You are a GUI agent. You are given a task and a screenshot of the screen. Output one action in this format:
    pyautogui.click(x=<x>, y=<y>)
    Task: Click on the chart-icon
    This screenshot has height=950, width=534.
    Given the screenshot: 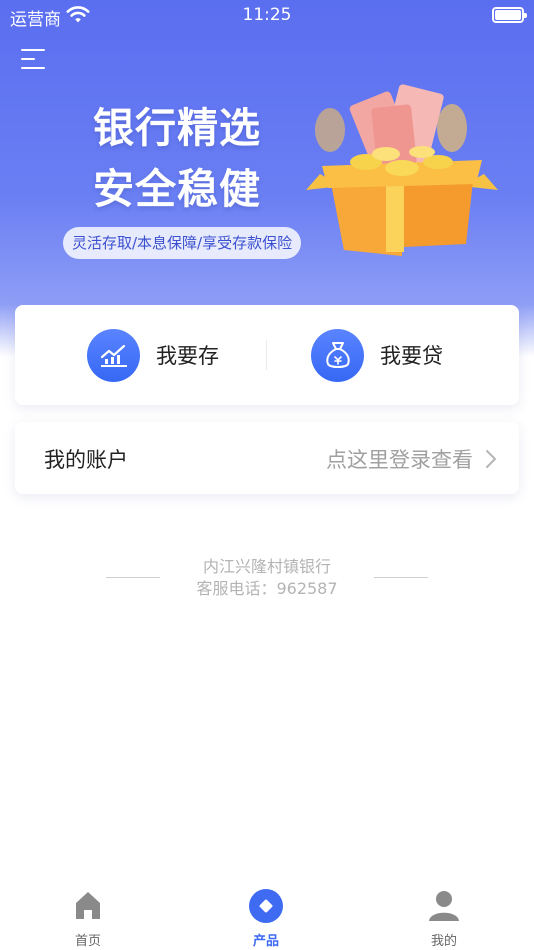 What is the action you would take?
    pyautogui.click(x=113, y=355)
    